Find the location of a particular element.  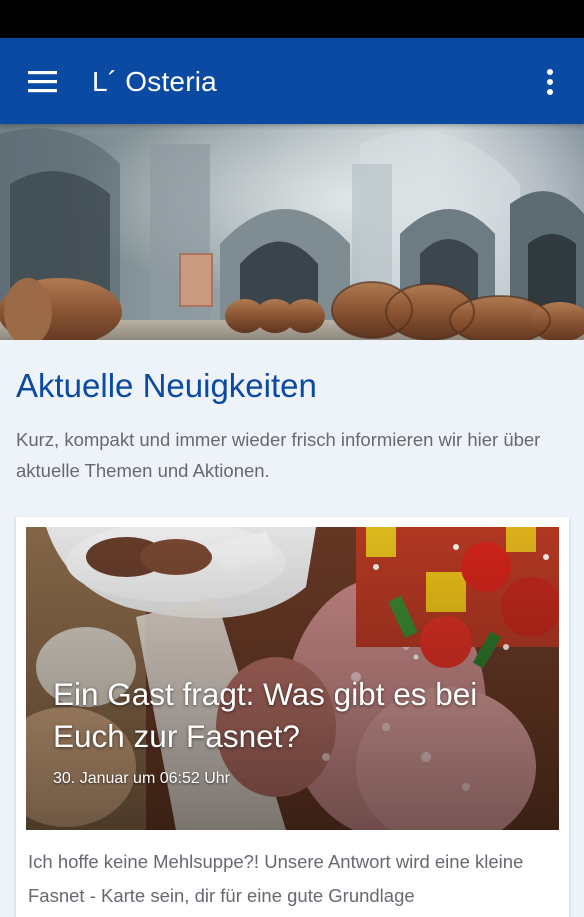

section-heading: Aktuelle Neuigkeiten is located at coordinates (166, 385).